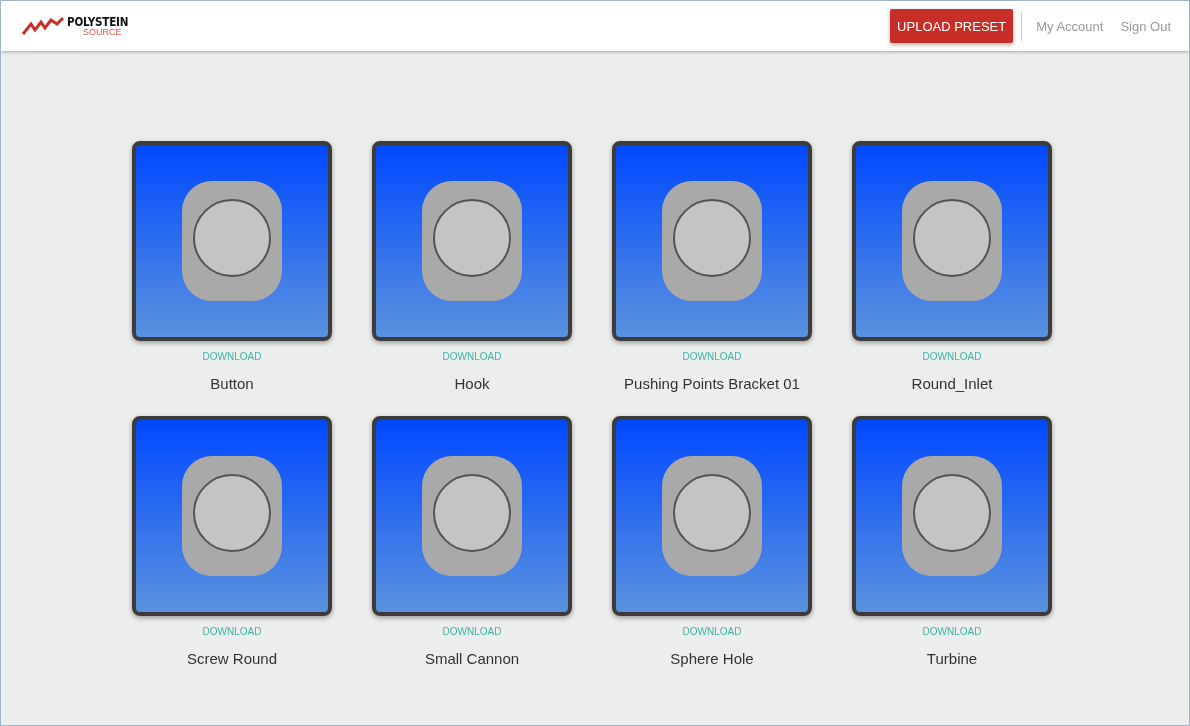  I want to click on preset-name: Small Cannon, so click(472, 658).